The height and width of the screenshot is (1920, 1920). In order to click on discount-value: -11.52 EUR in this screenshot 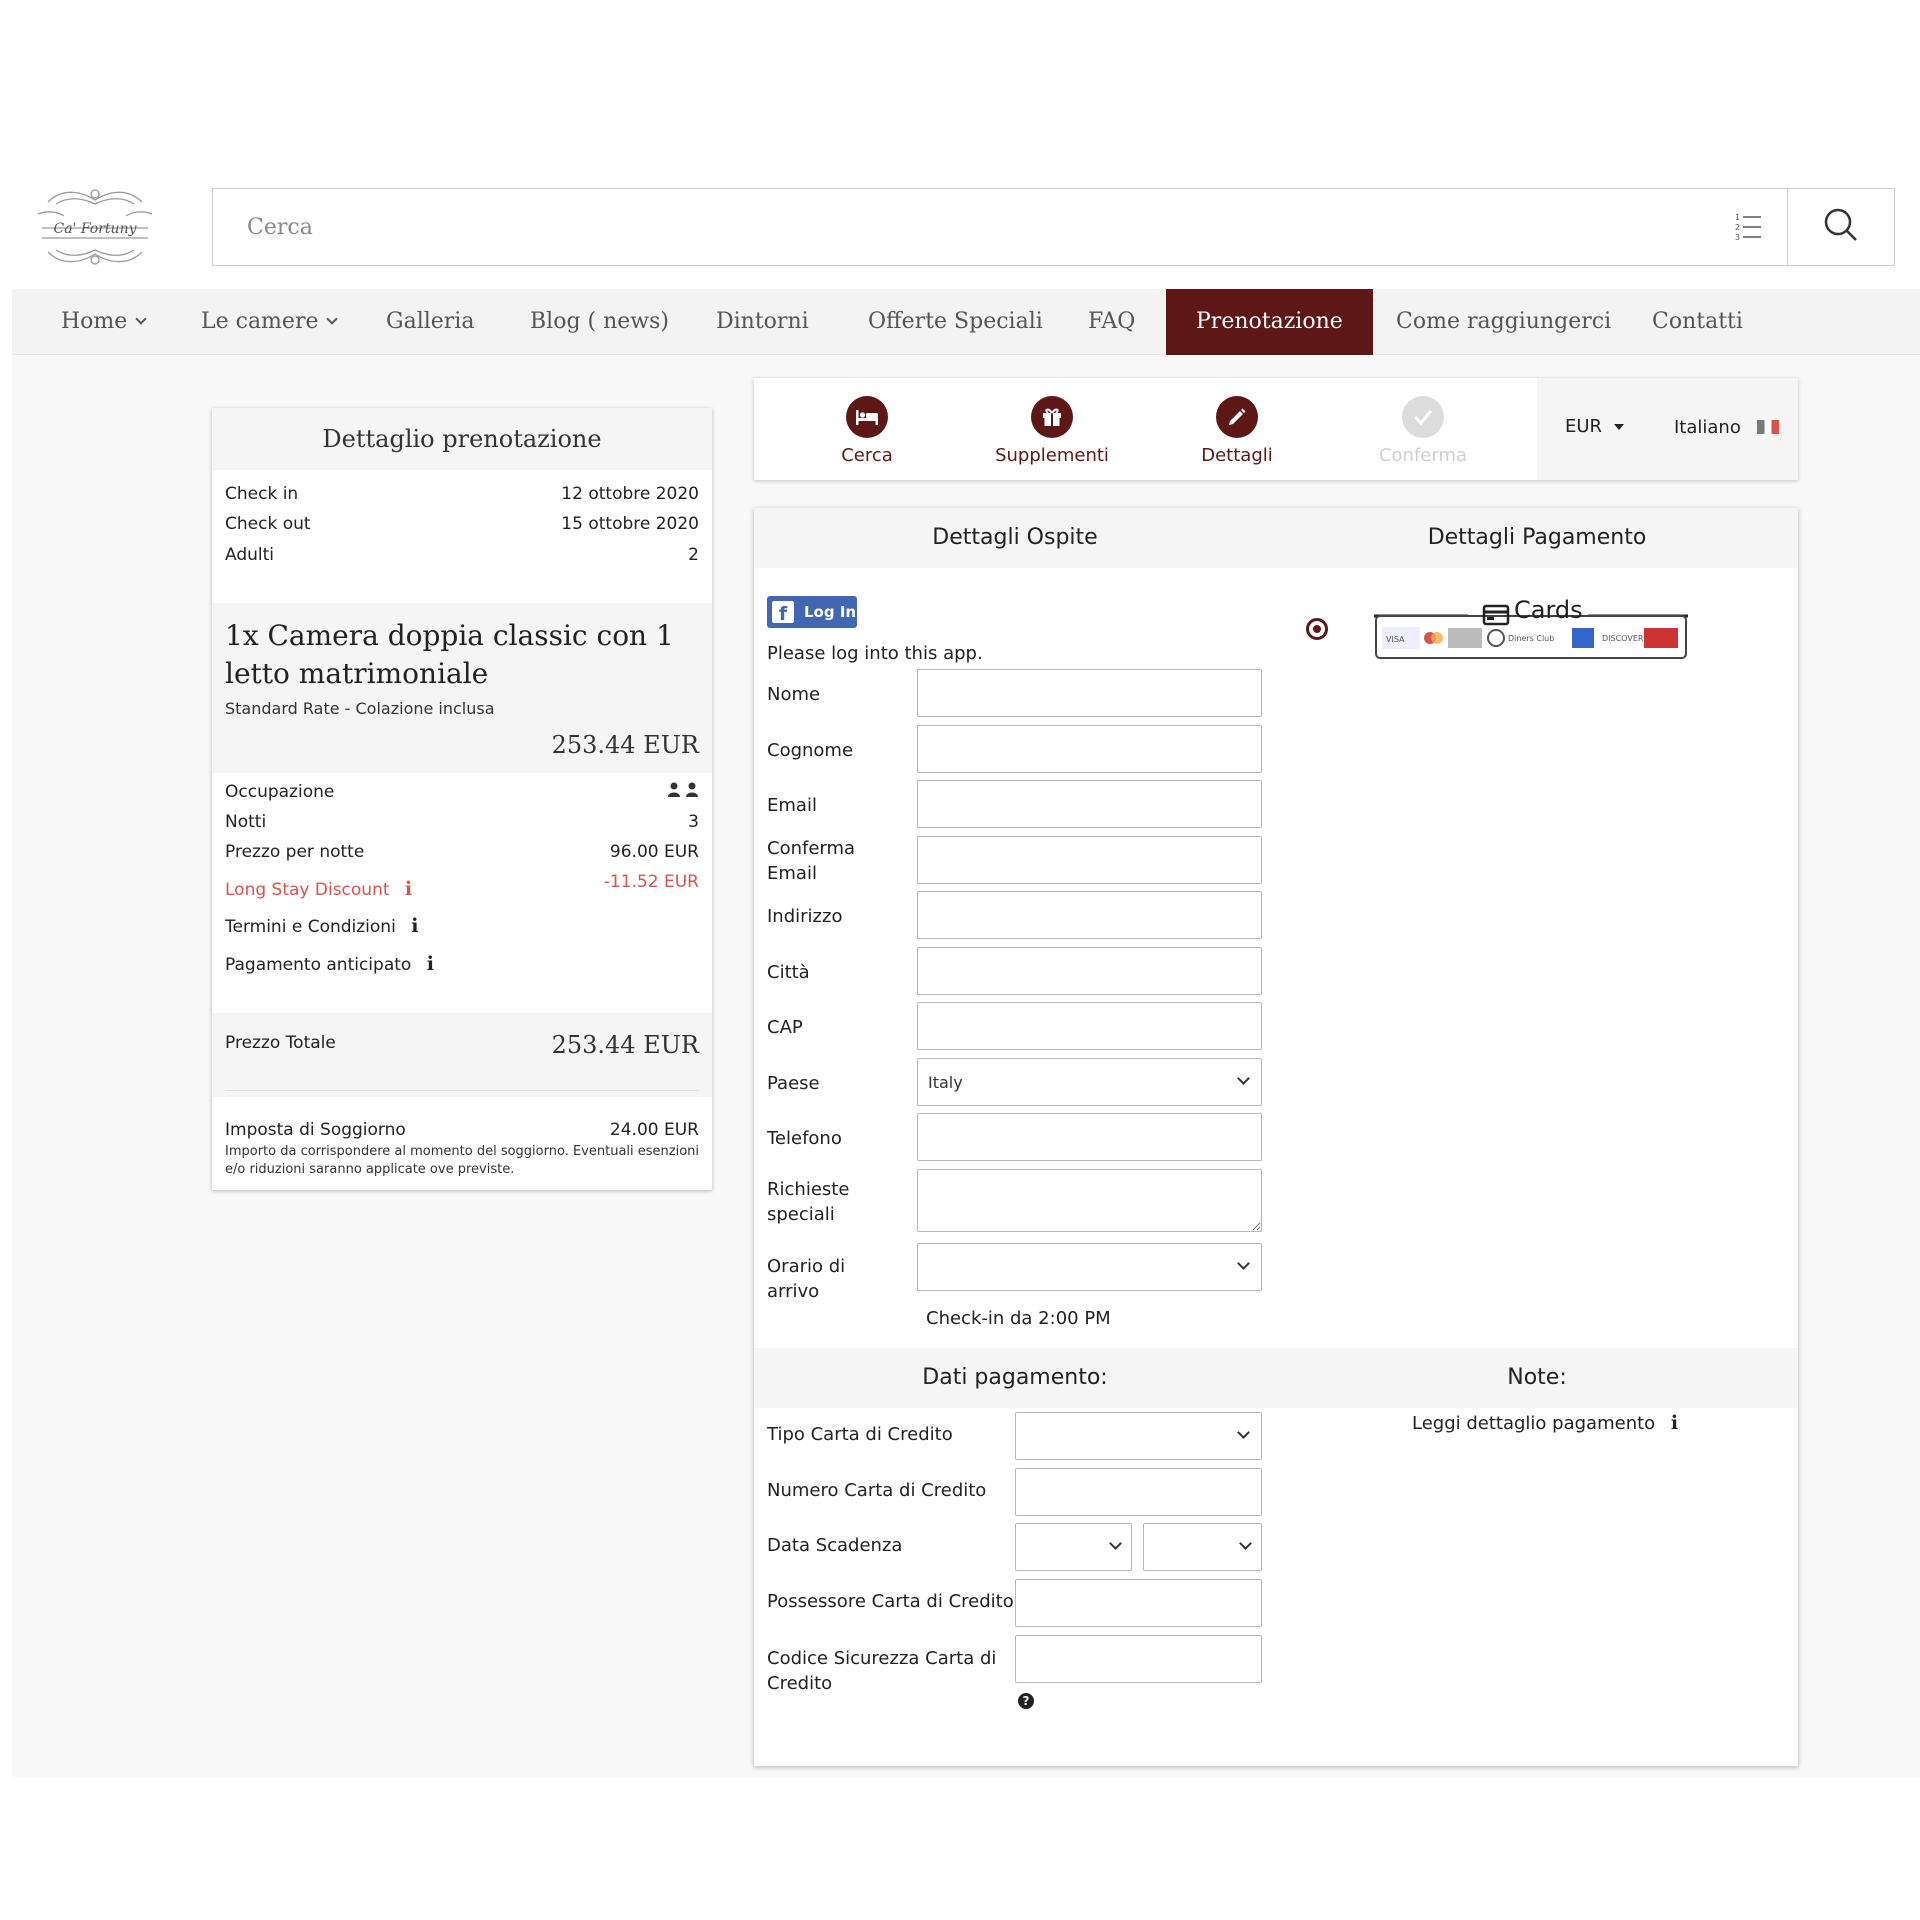, I will do `click(651, 882)`.